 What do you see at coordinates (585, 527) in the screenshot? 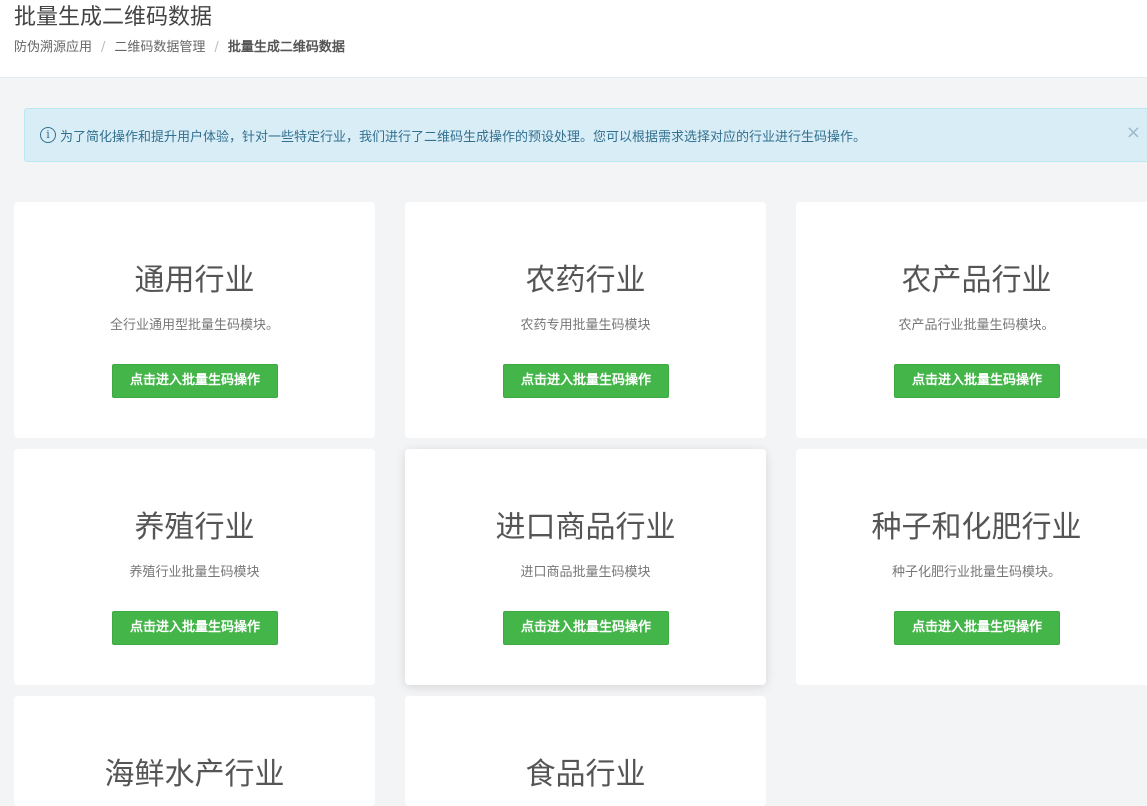
I see `card-title: 进口商品行业` at bounding box center [585, 527].